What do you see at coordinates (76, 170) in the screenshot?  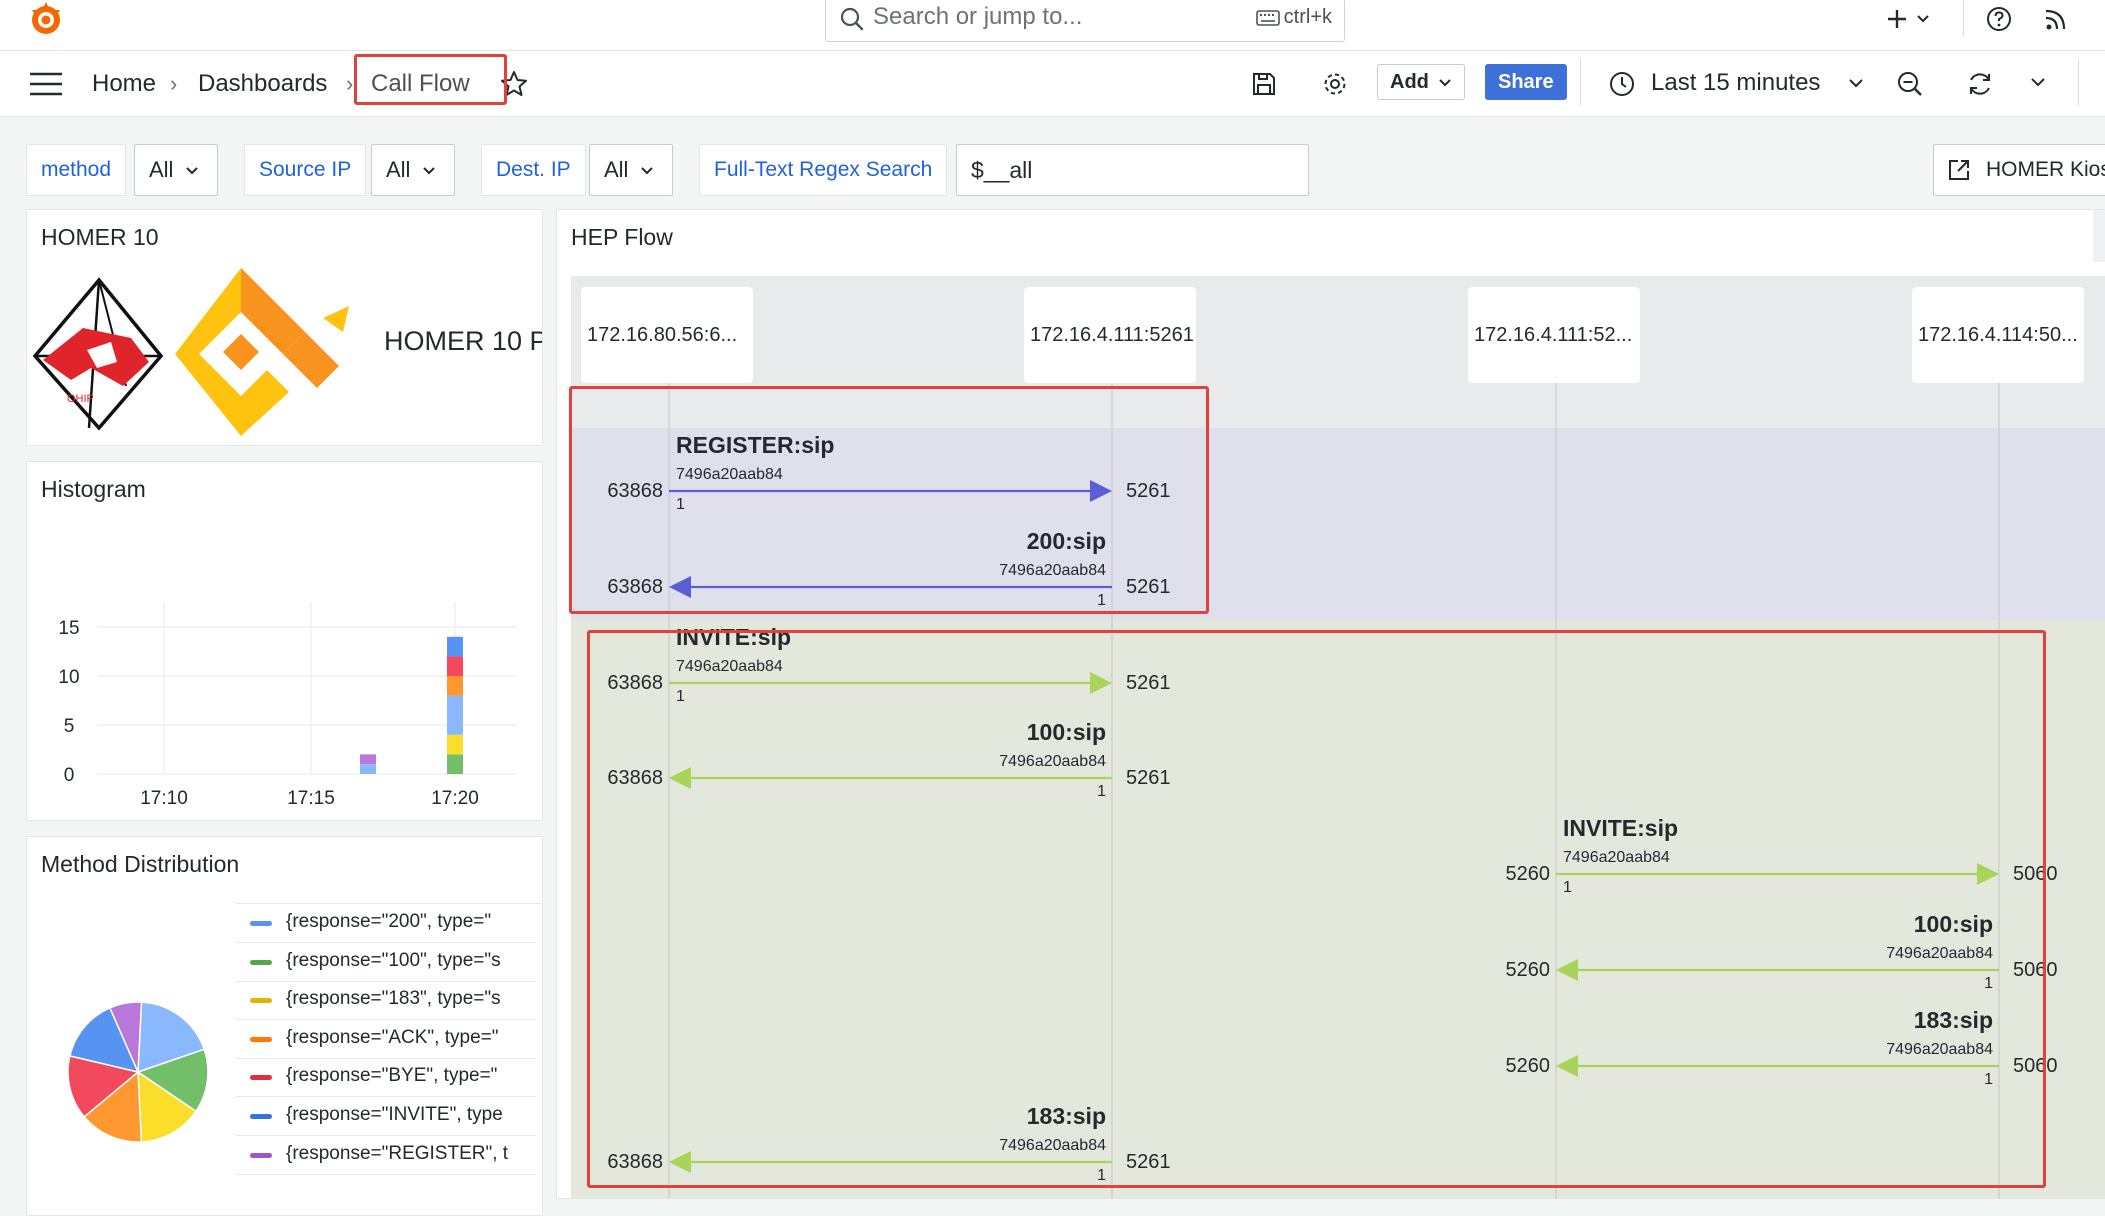 I see `variable-label-method: method` at bounding box center [76, 170].